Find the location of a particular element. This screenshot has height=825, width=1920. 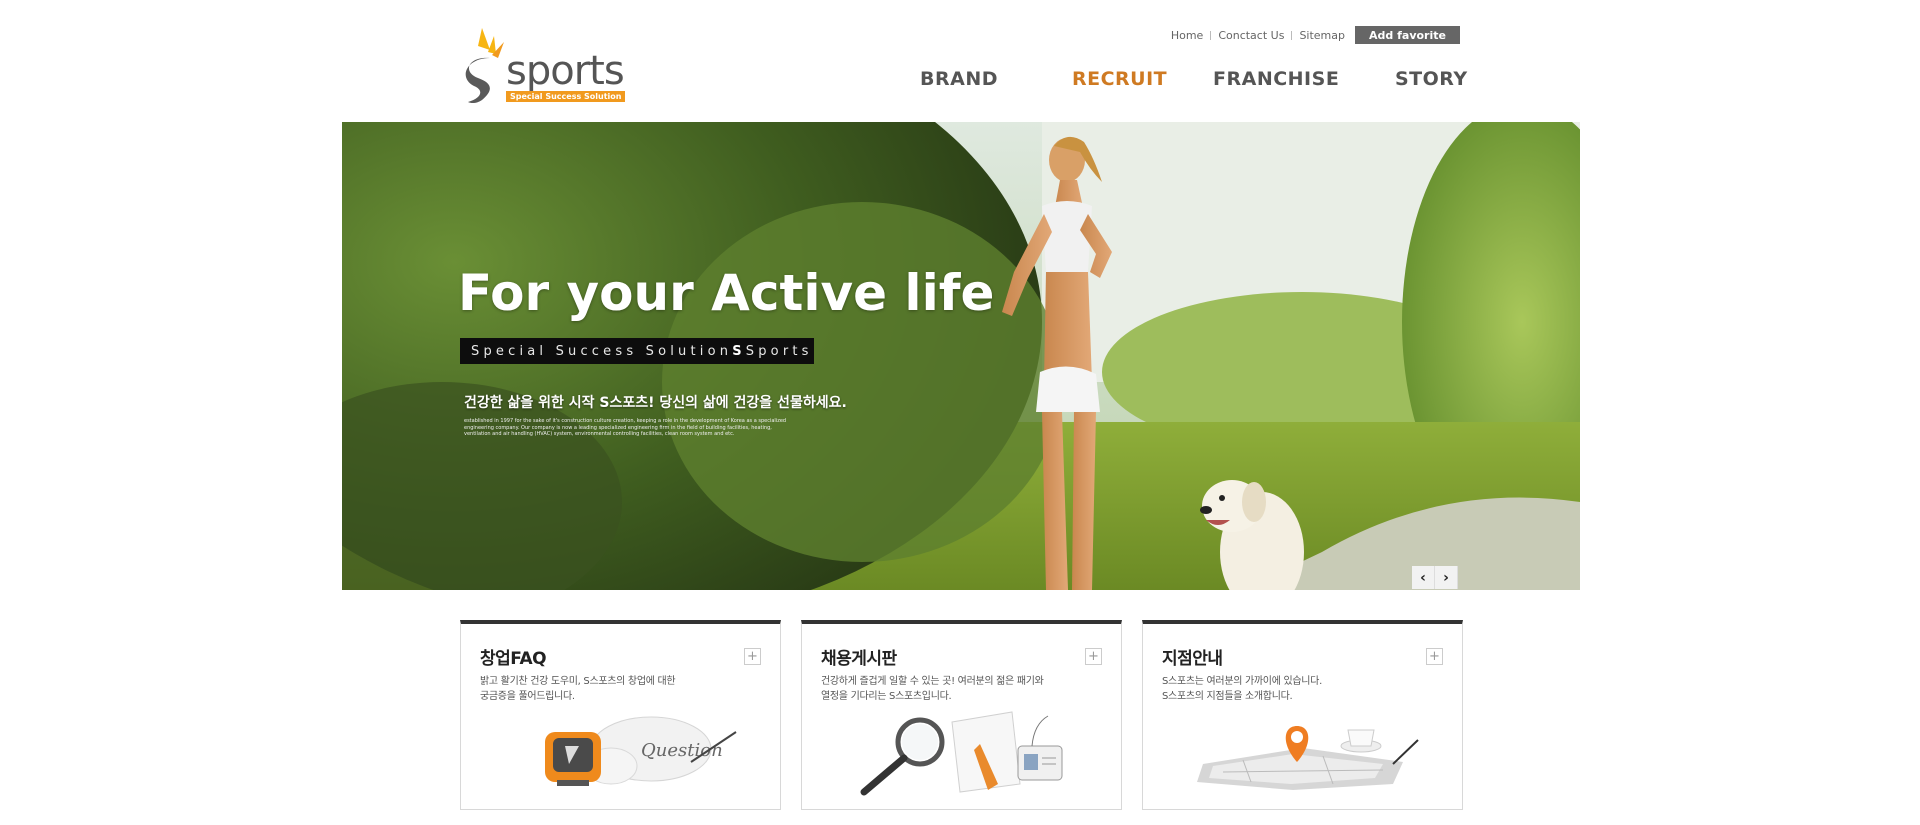

hero-tagline-suffix: Sports is located at coordinates (779, 351).